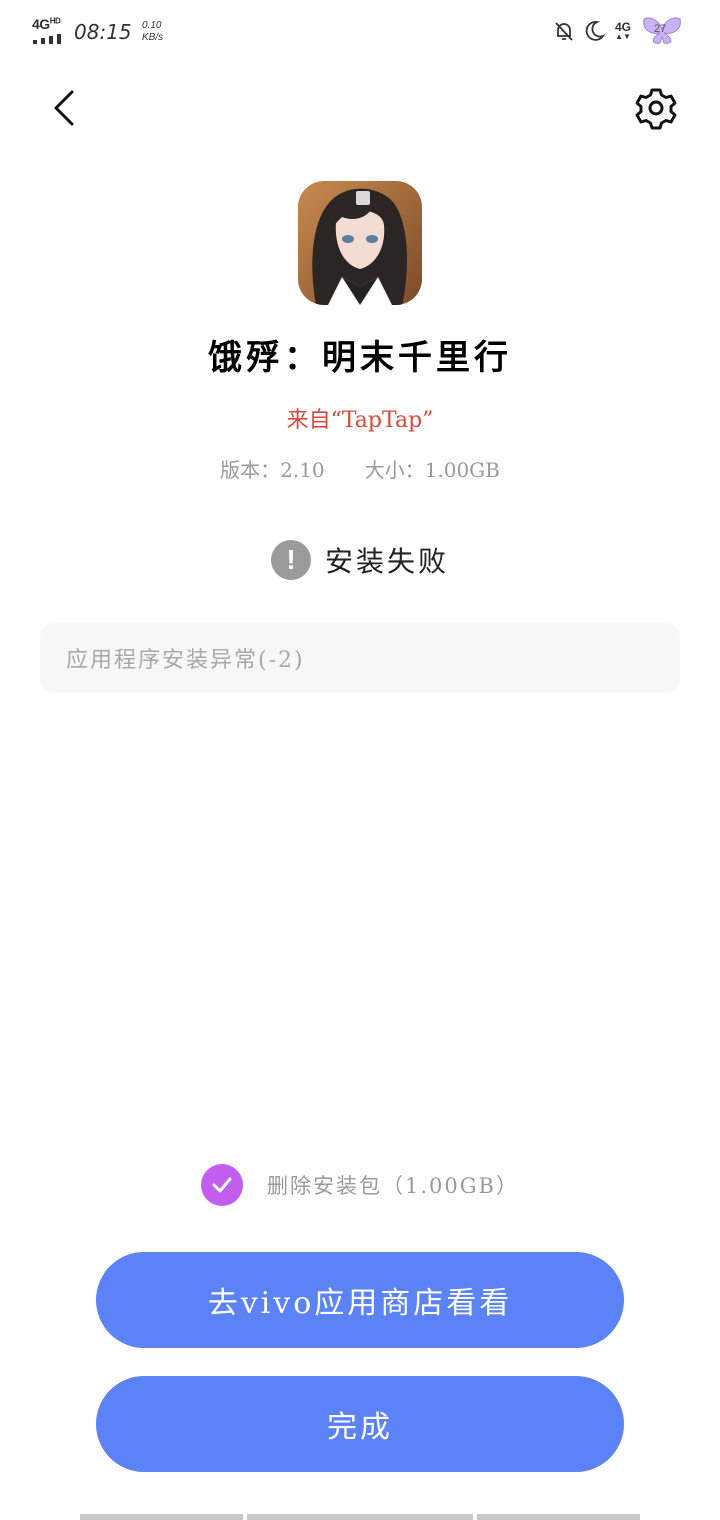 Image resolution: width=720 pixels, height=1520 pixels. I want to click on network-speed: 0.10 KB/s, so click(152, 32).